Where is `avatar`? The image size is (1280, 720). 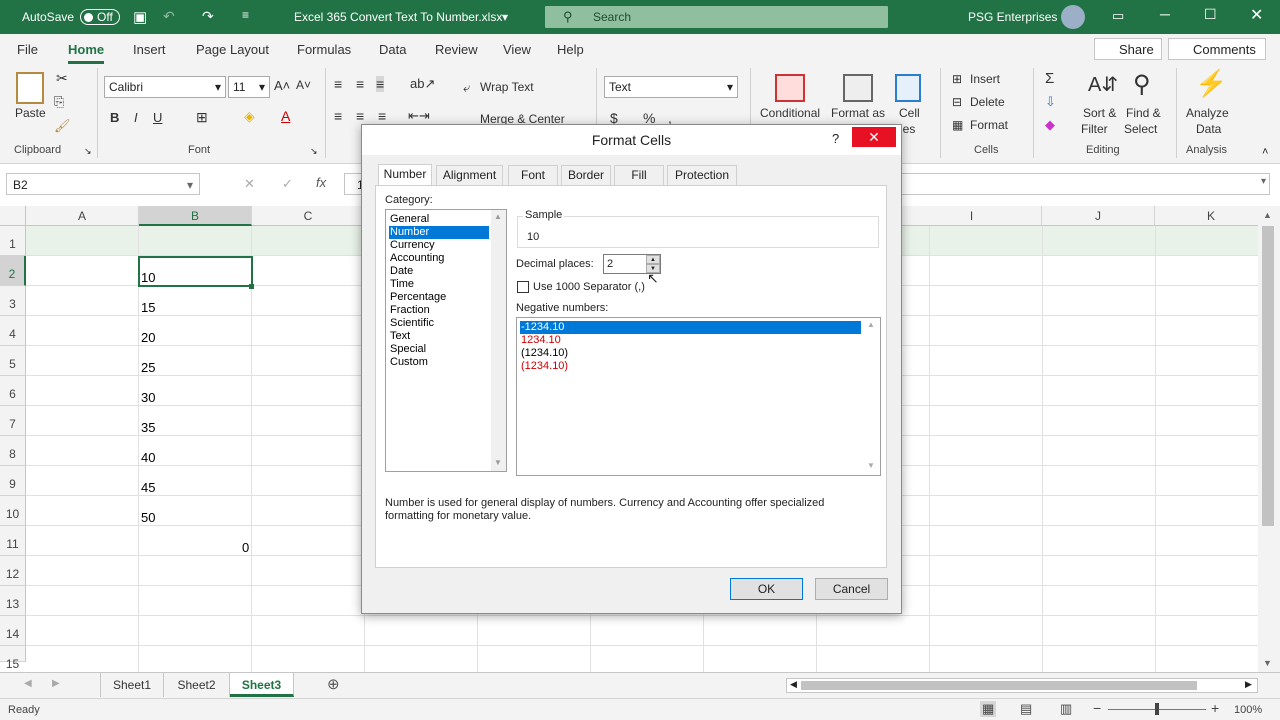
avatar is located at coordinates (1073, 17).